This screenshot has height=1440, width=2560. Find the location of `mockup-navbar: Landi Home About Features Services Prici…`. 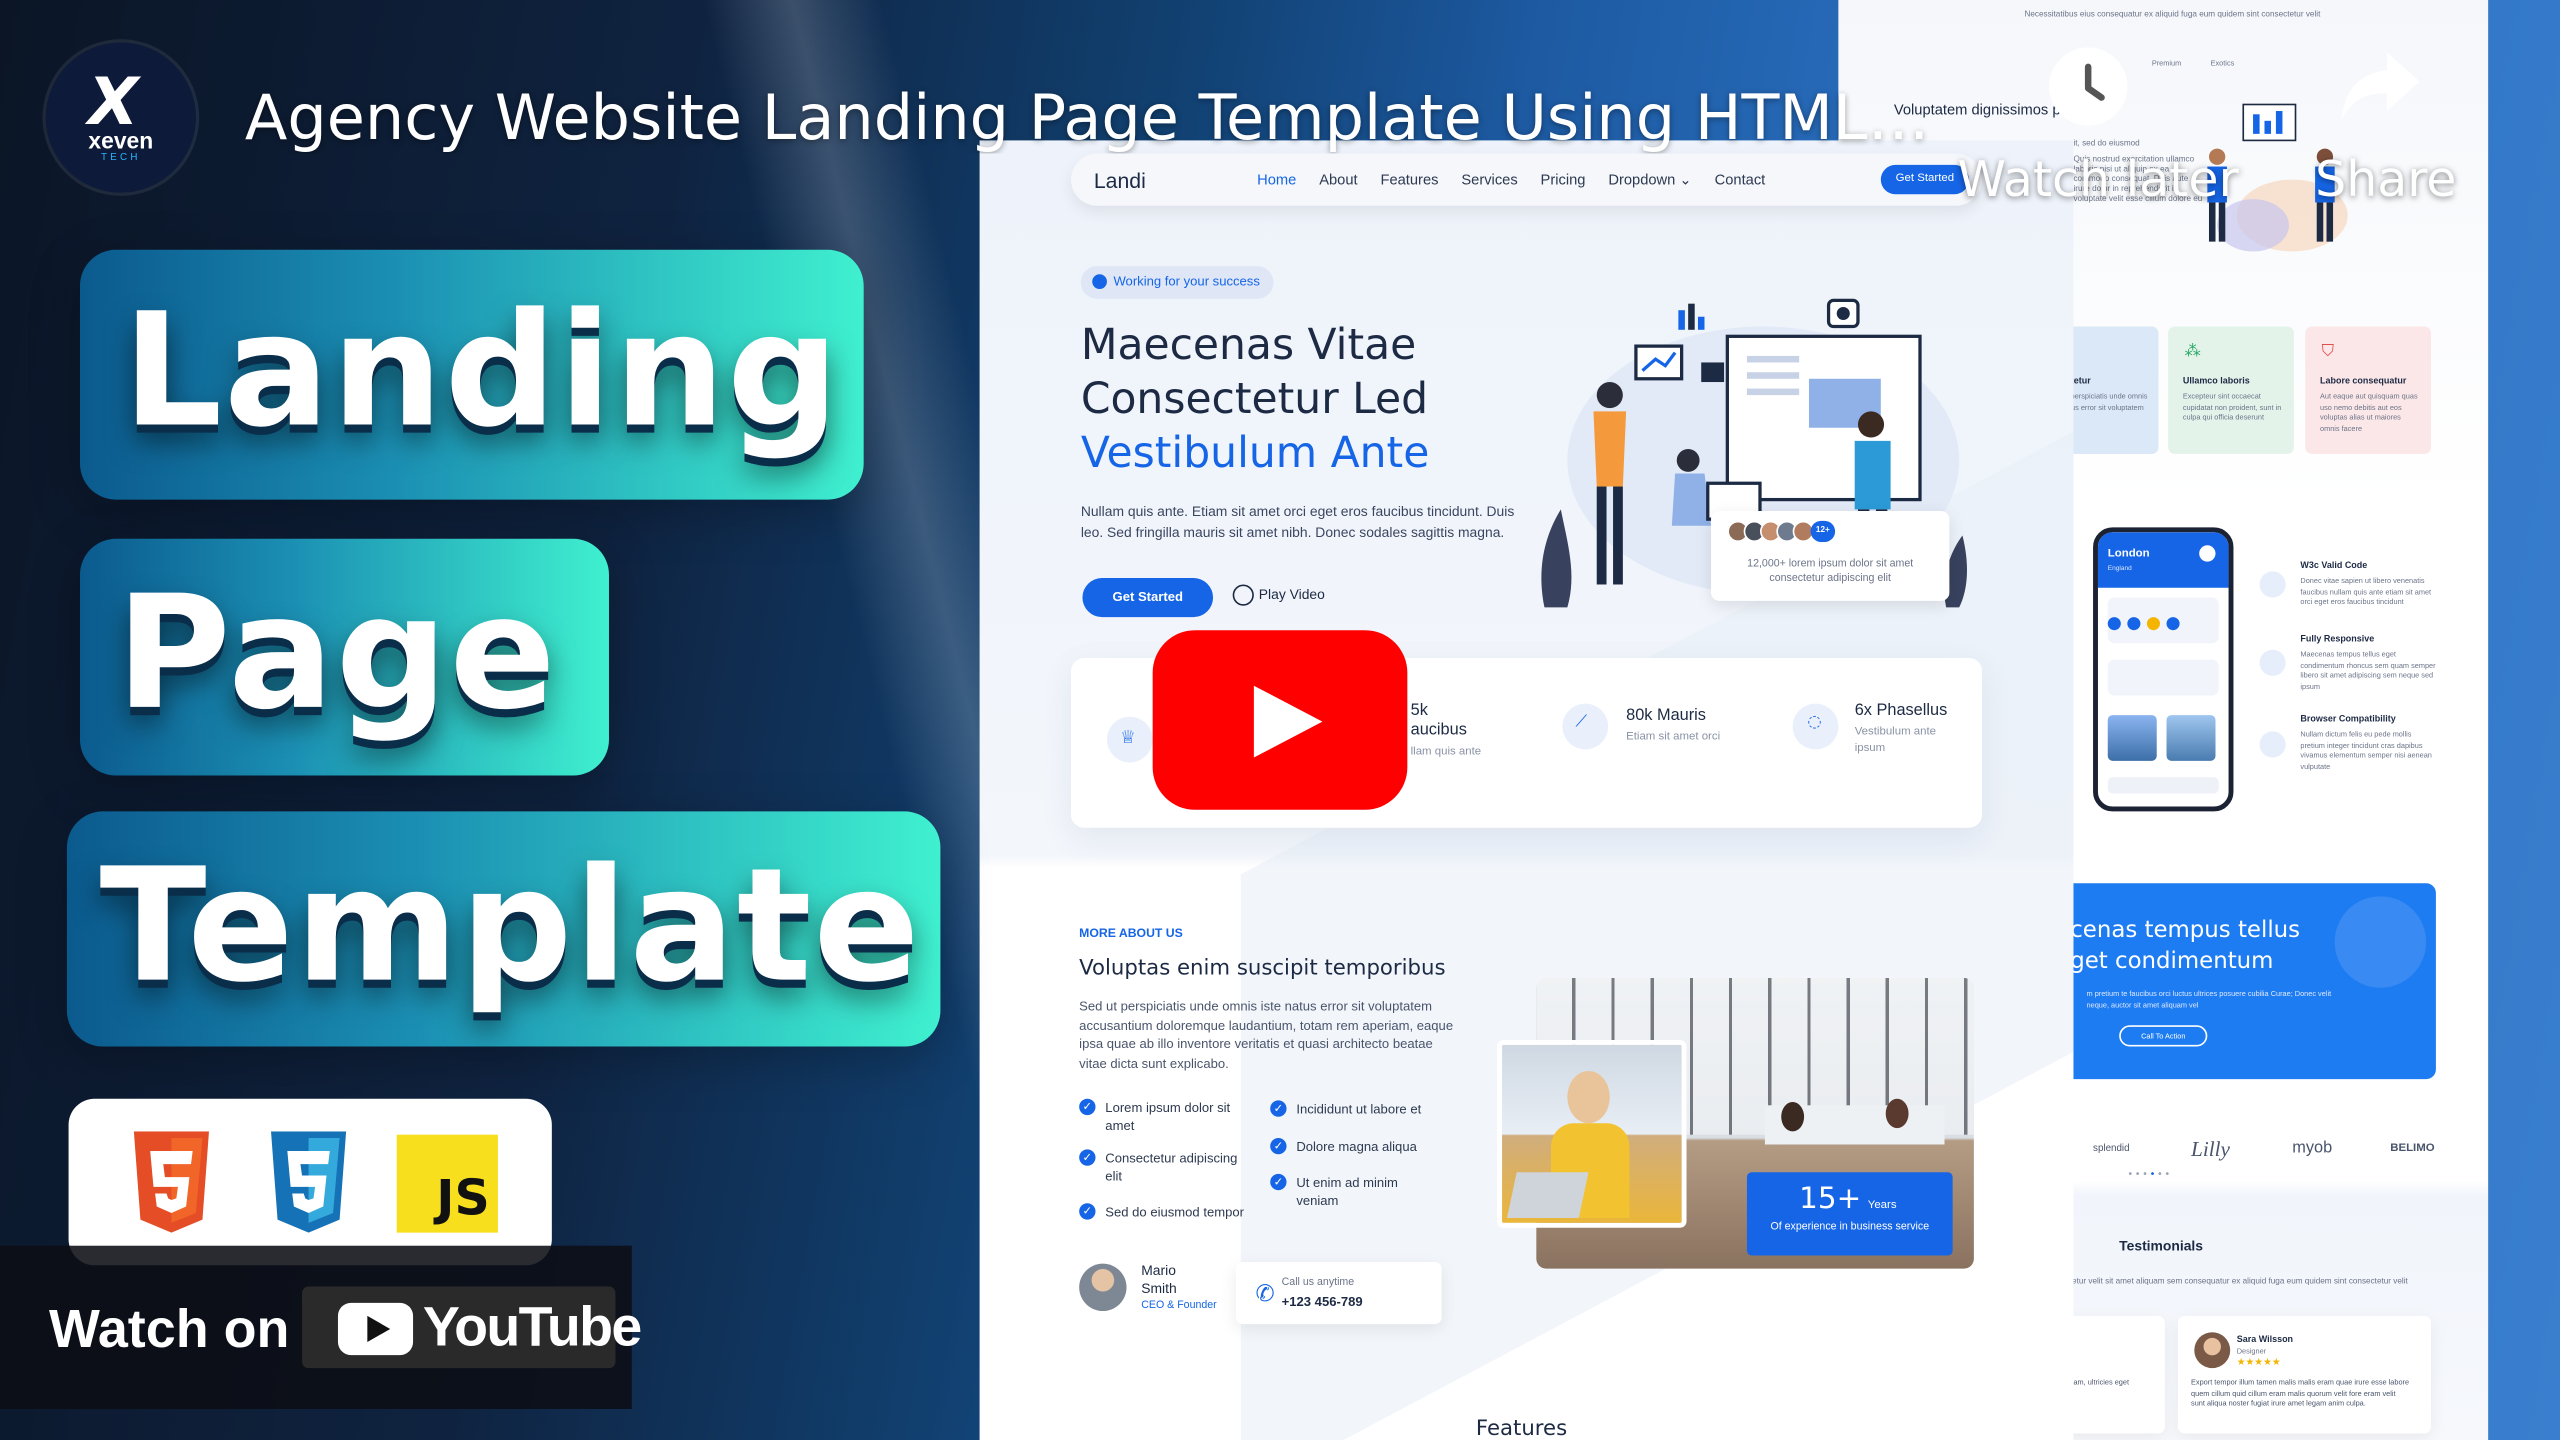

mockup-navbar: Landi Home About Features Services Prici… is located at coordinates (1527, 179).